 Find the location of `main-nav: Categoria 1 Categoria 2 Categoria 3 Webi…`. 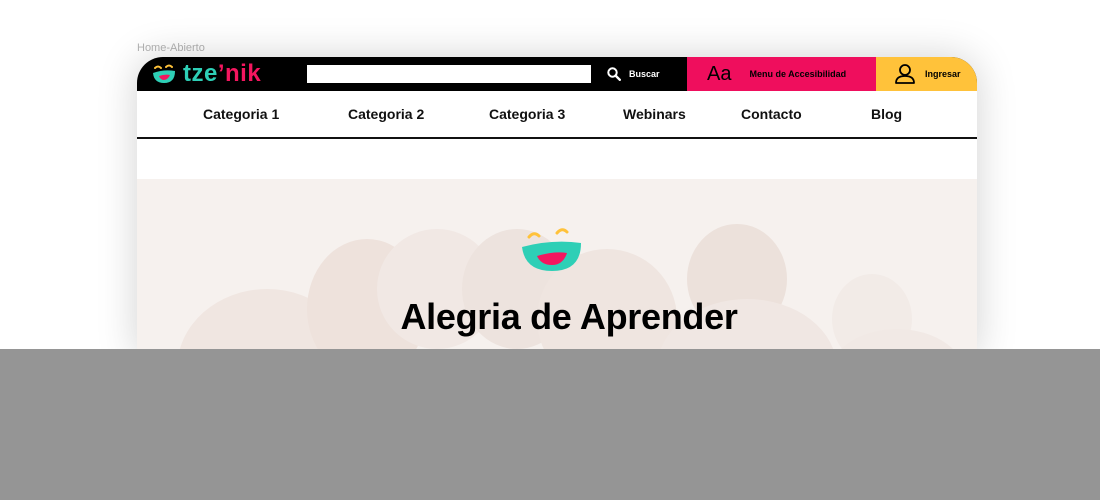

main-nav: Categoria 1 Categoria 2 Categoria 3 Webi… is located at coordinates (557, 115).